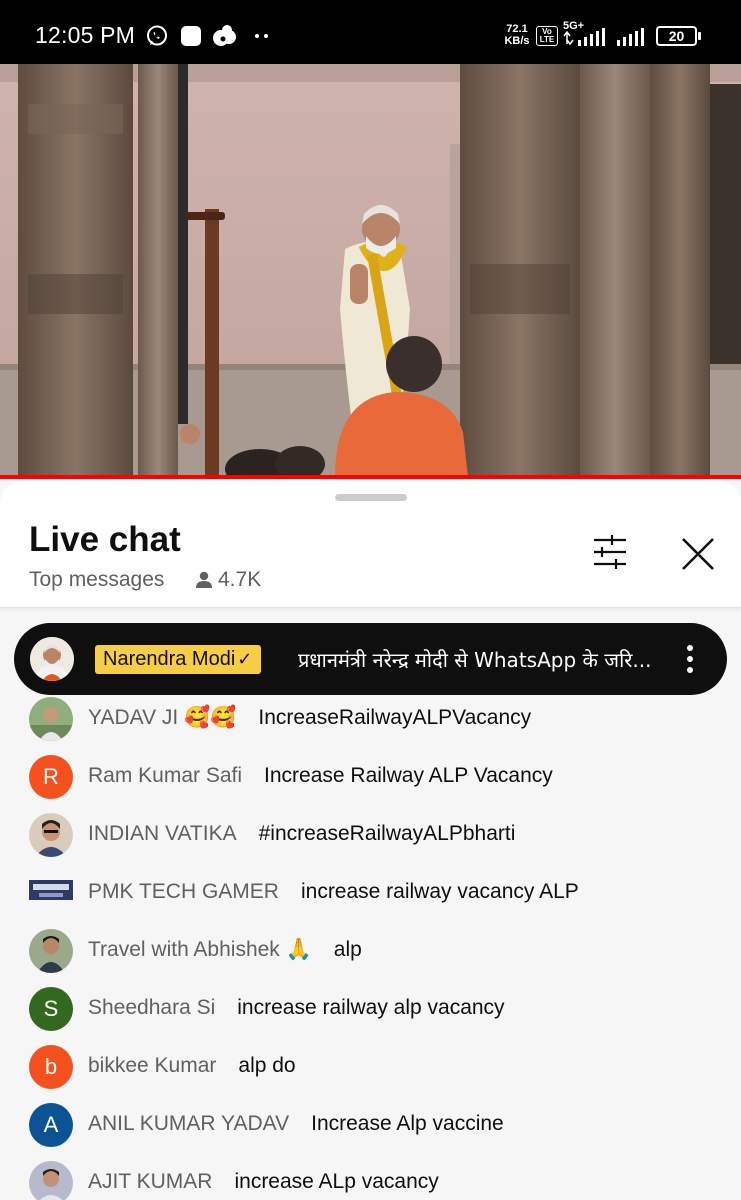  What do you see at coordinates (51, 777) in the screenshot?
I see `avatar: R` at bounding box center [51, 777].